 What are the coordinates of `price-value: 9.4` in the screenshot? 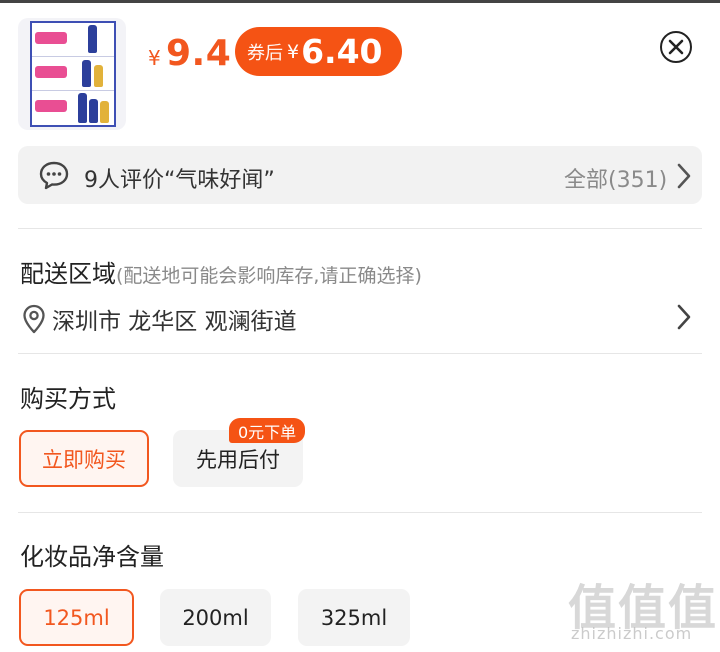 It's located at (199, 53).